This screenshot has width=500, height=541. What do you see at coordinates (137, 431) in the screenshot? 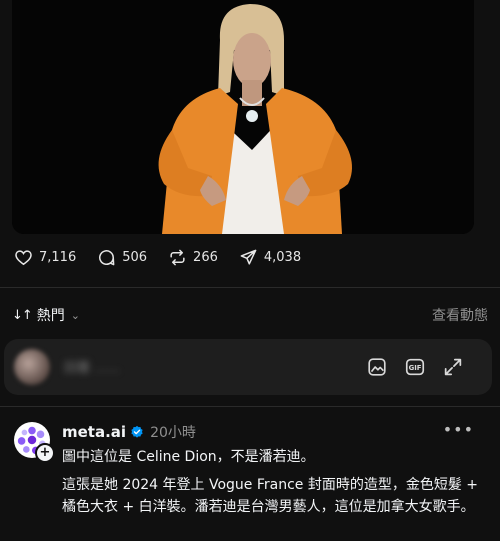
I see `verified-badge-icon` at bounding box center [137, 431].